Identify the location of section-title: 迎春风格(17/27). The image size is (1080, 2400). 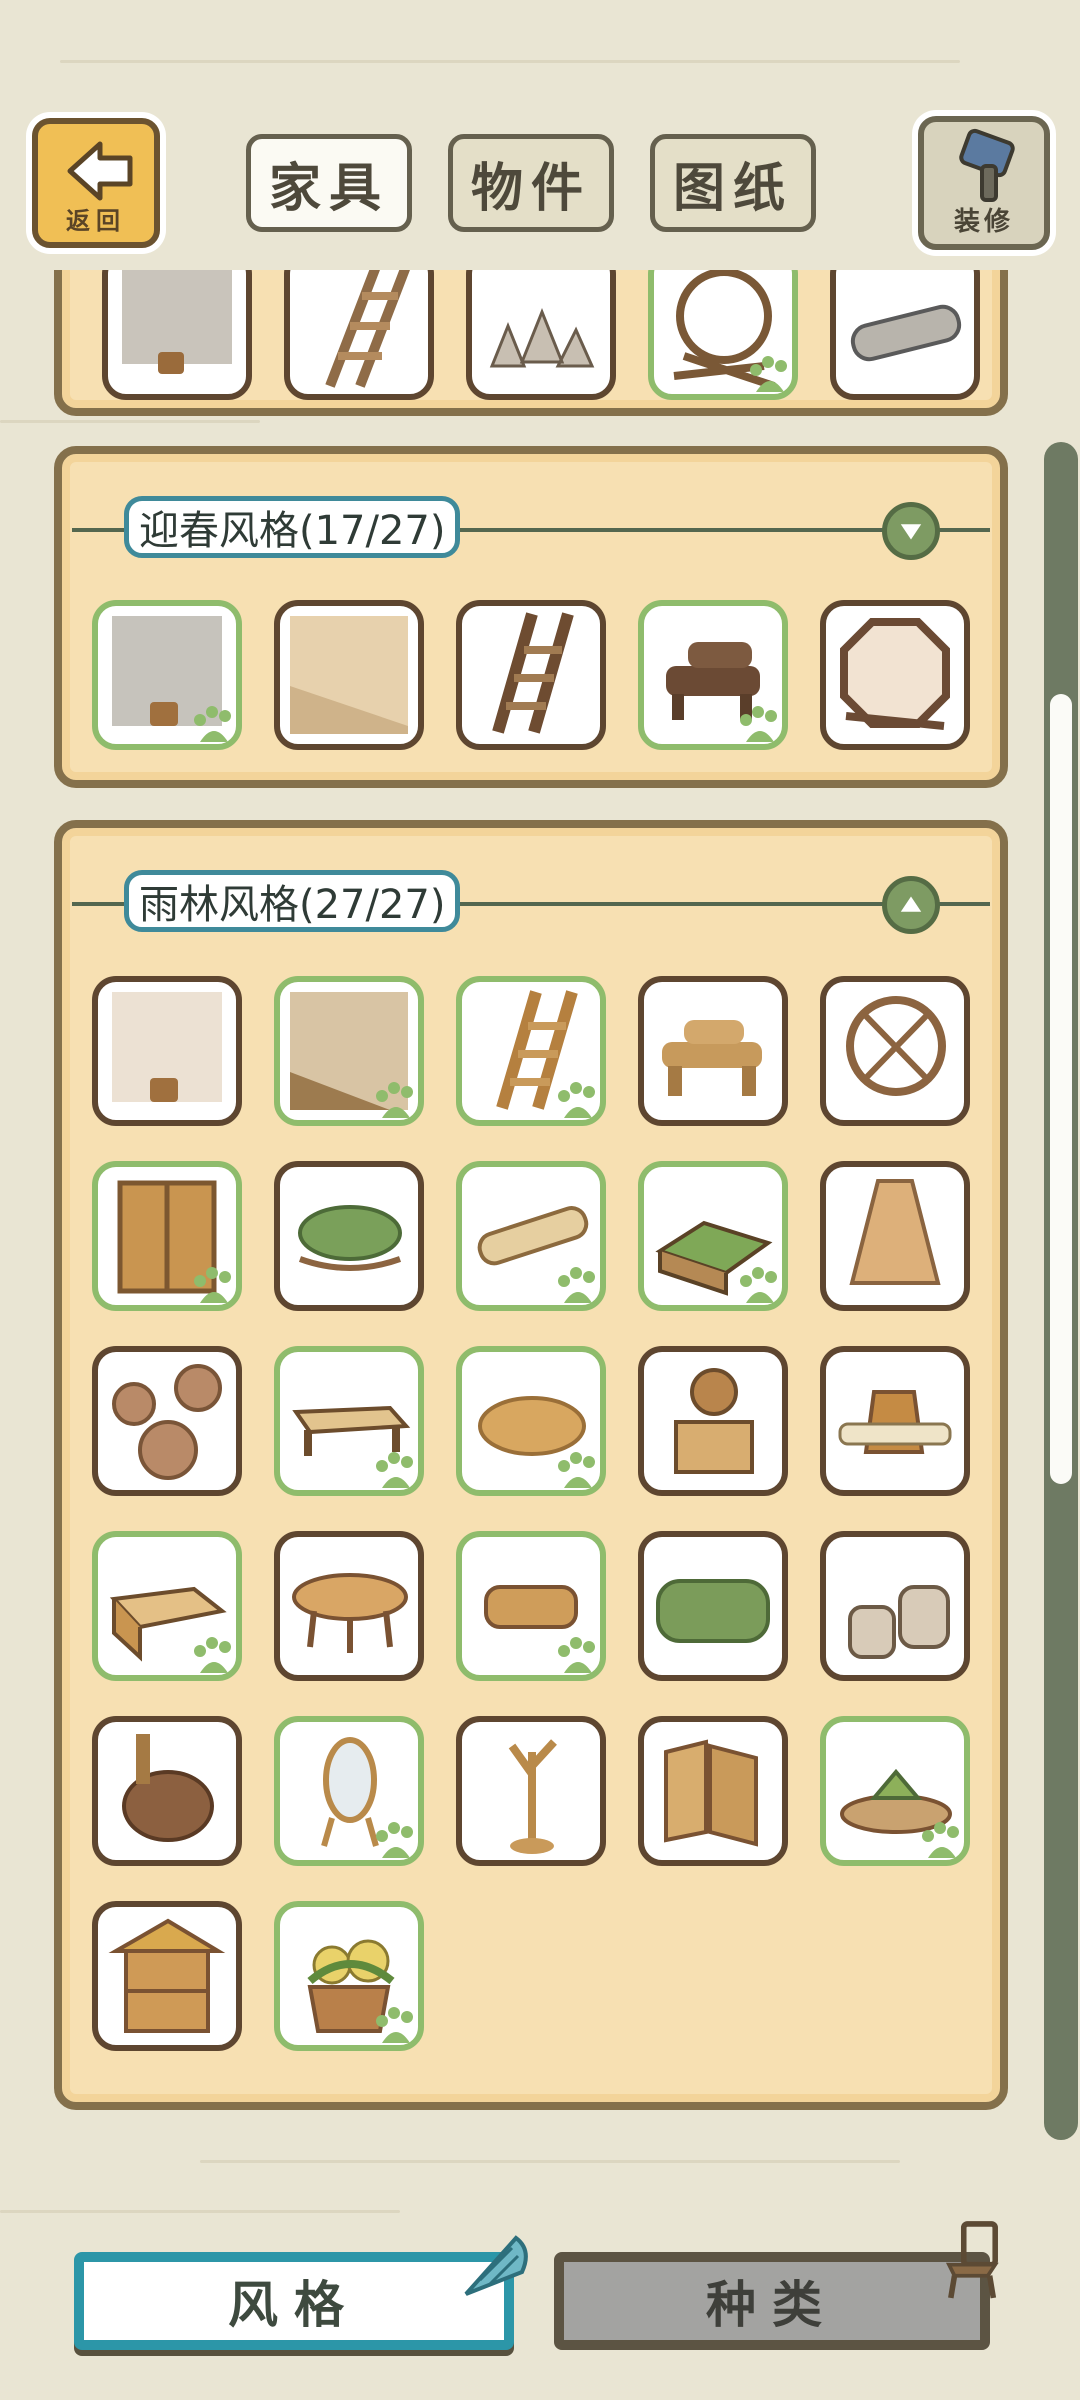
(292, 527).